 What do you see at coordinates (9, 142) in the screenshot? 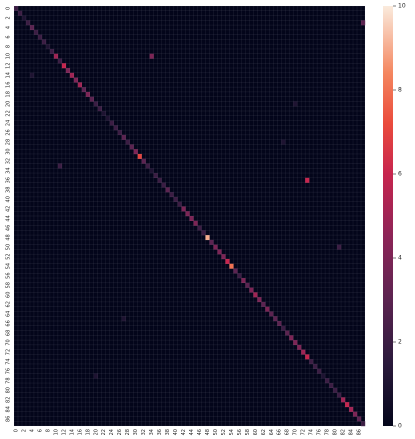
I see `y-tick-label: 28` at bounding box center [9, 142].